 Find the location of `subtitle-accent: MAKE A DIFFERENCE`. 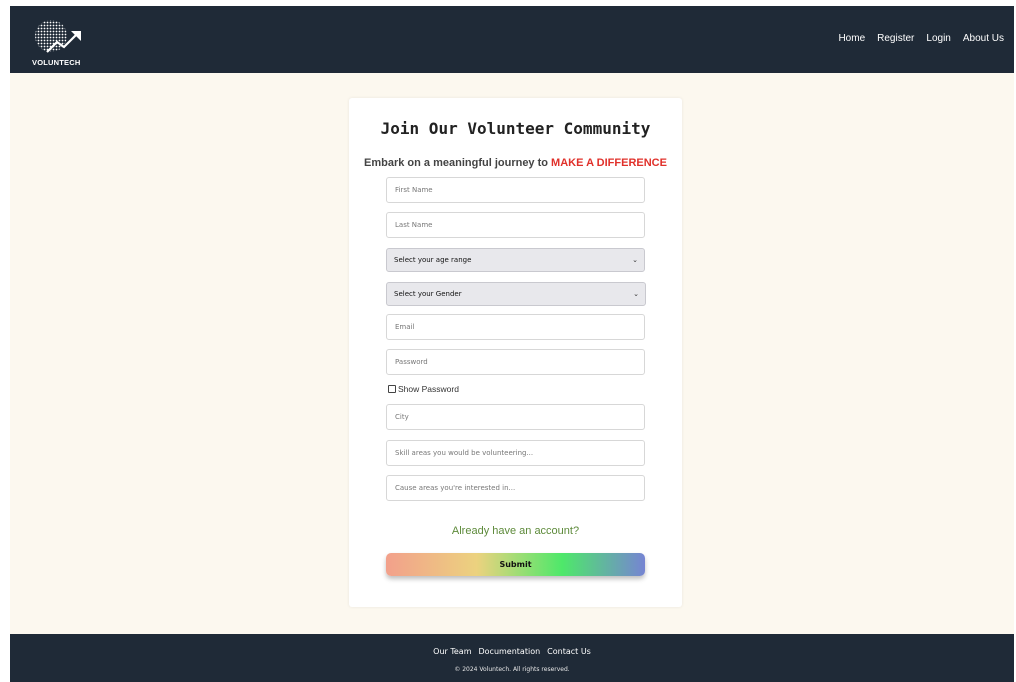

subtitle-accent: MAKE A DIFFERENCE is located at coordinates (609, 163).